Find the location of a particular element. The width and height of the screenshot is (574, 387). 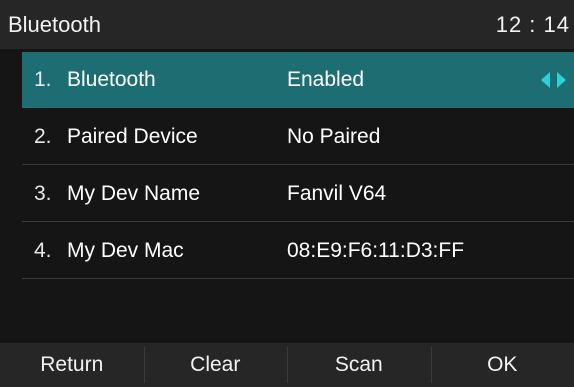

list-item-my-dev-name: 3. My Dev Name Fanvil V64 is located at coordinates (298, 194).